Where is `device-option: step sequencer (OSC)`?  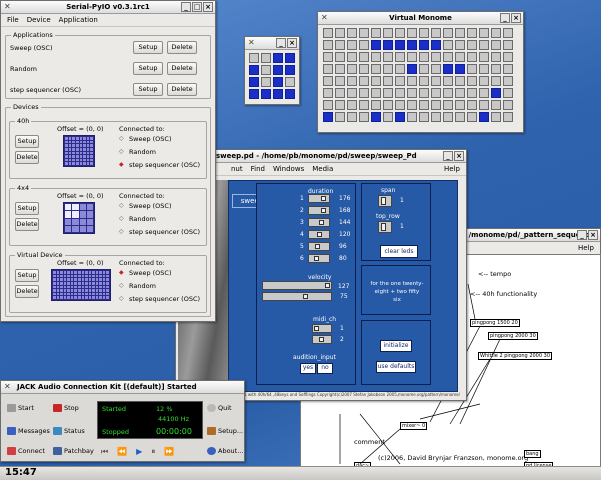 device-option: step sequencer (OSC) is located at coordinates (164, 232).